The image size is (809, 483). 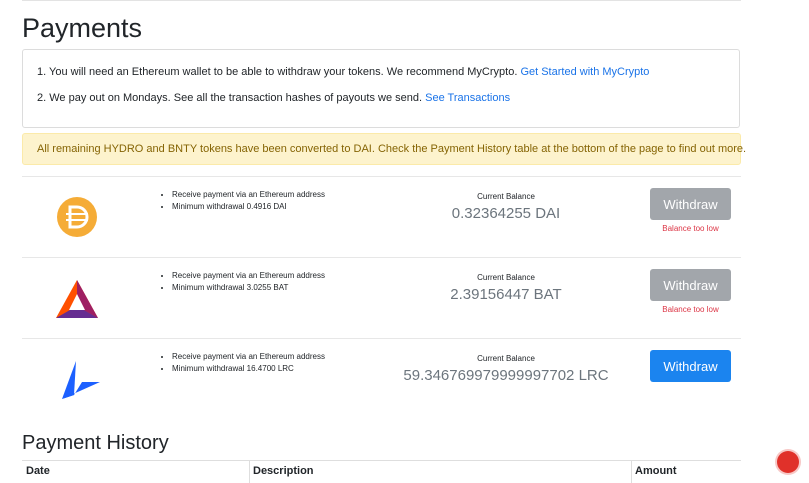 I want to click on column-header-description: Description, so click(x=283, y=471).